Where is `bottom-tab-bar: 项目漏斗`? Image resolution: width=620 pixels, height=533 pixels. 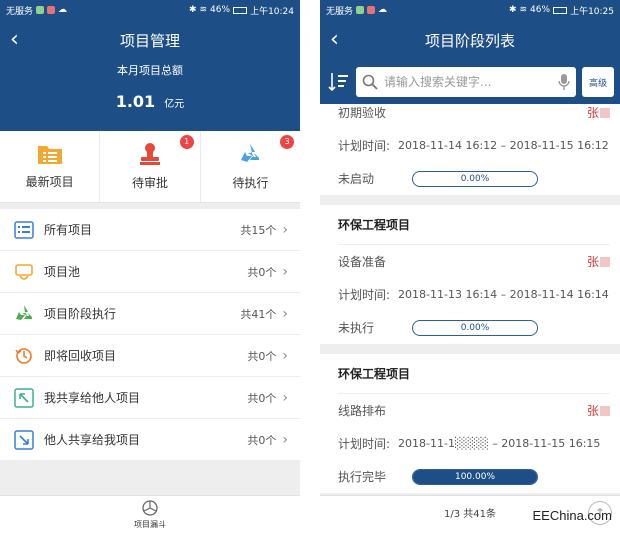
bottom-tab-bar: 项目漏斗 is located at coordinates (150, 514).